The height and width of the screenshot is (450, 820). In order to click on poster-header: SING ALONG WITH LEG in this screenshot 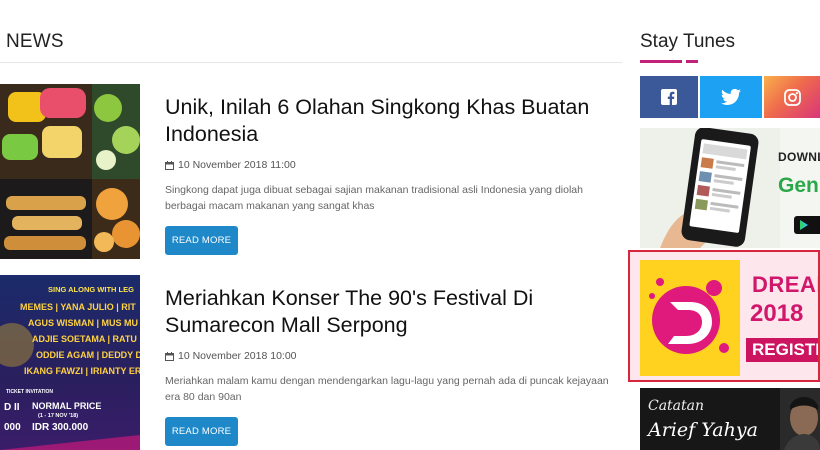, I will do `click(91, 289)`.